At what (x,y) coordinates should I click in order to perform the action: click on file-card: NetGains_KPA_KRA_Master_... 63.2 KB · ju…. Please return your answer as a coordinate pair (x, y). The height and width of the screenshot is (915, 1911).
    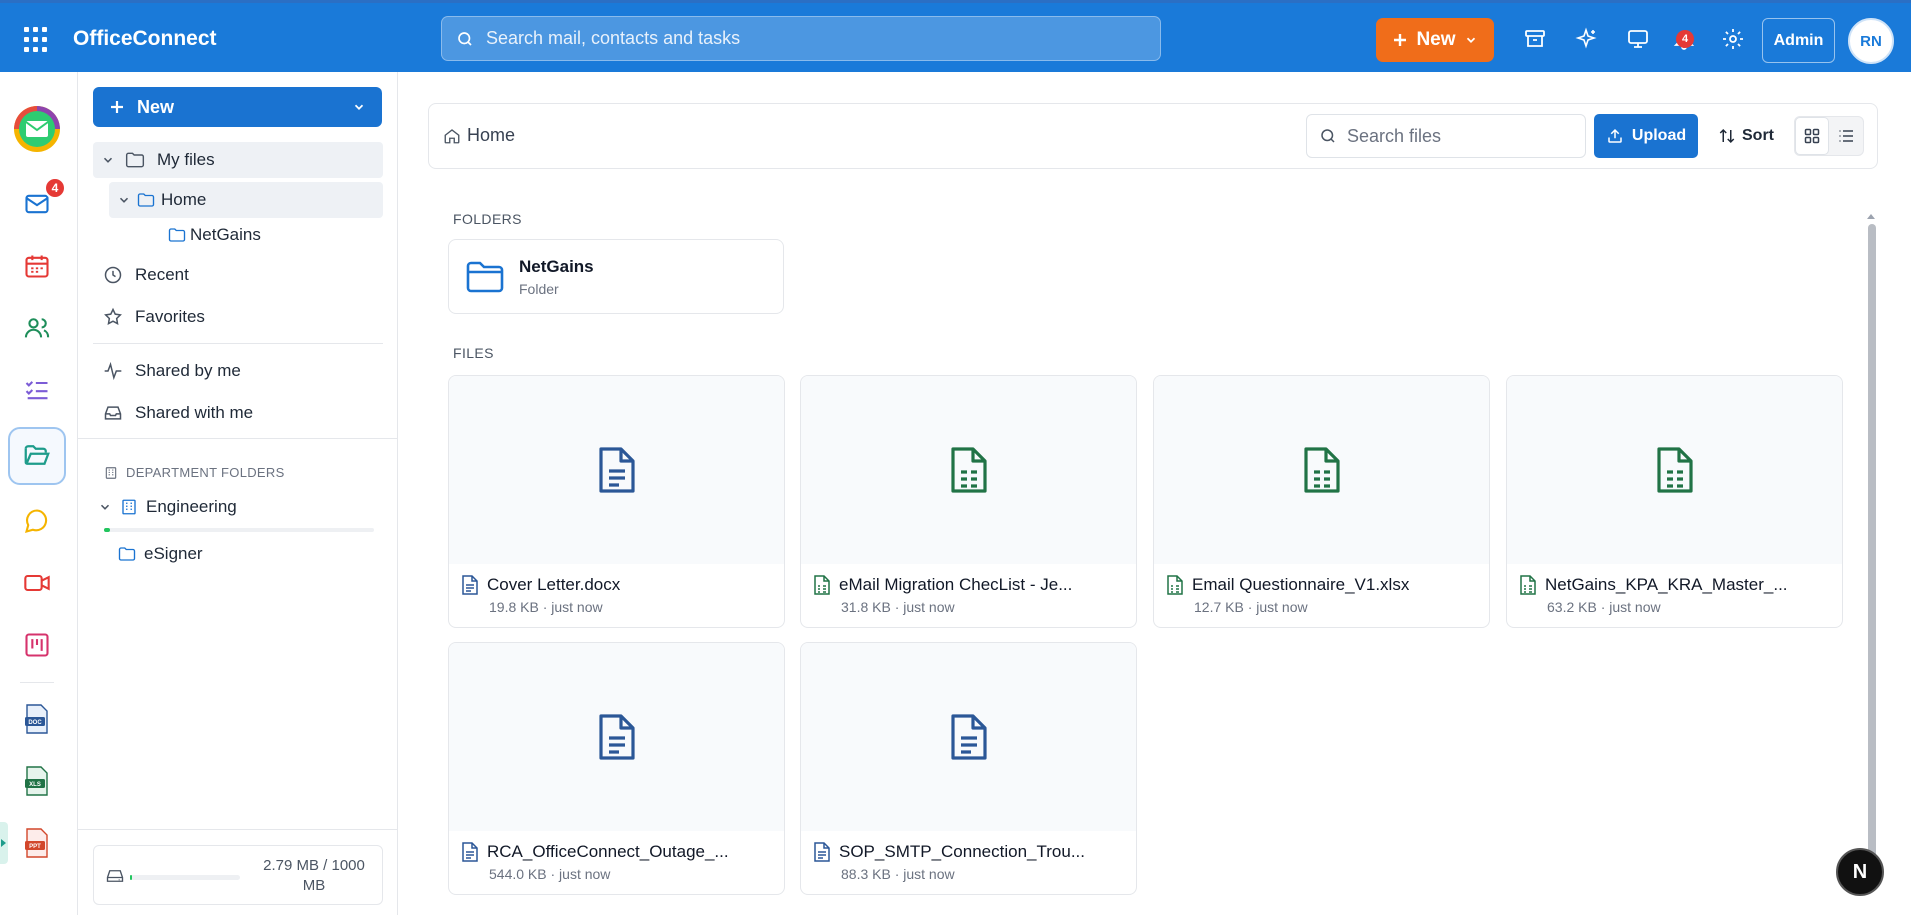
    Looking at the image, I should click on (1674, 501).